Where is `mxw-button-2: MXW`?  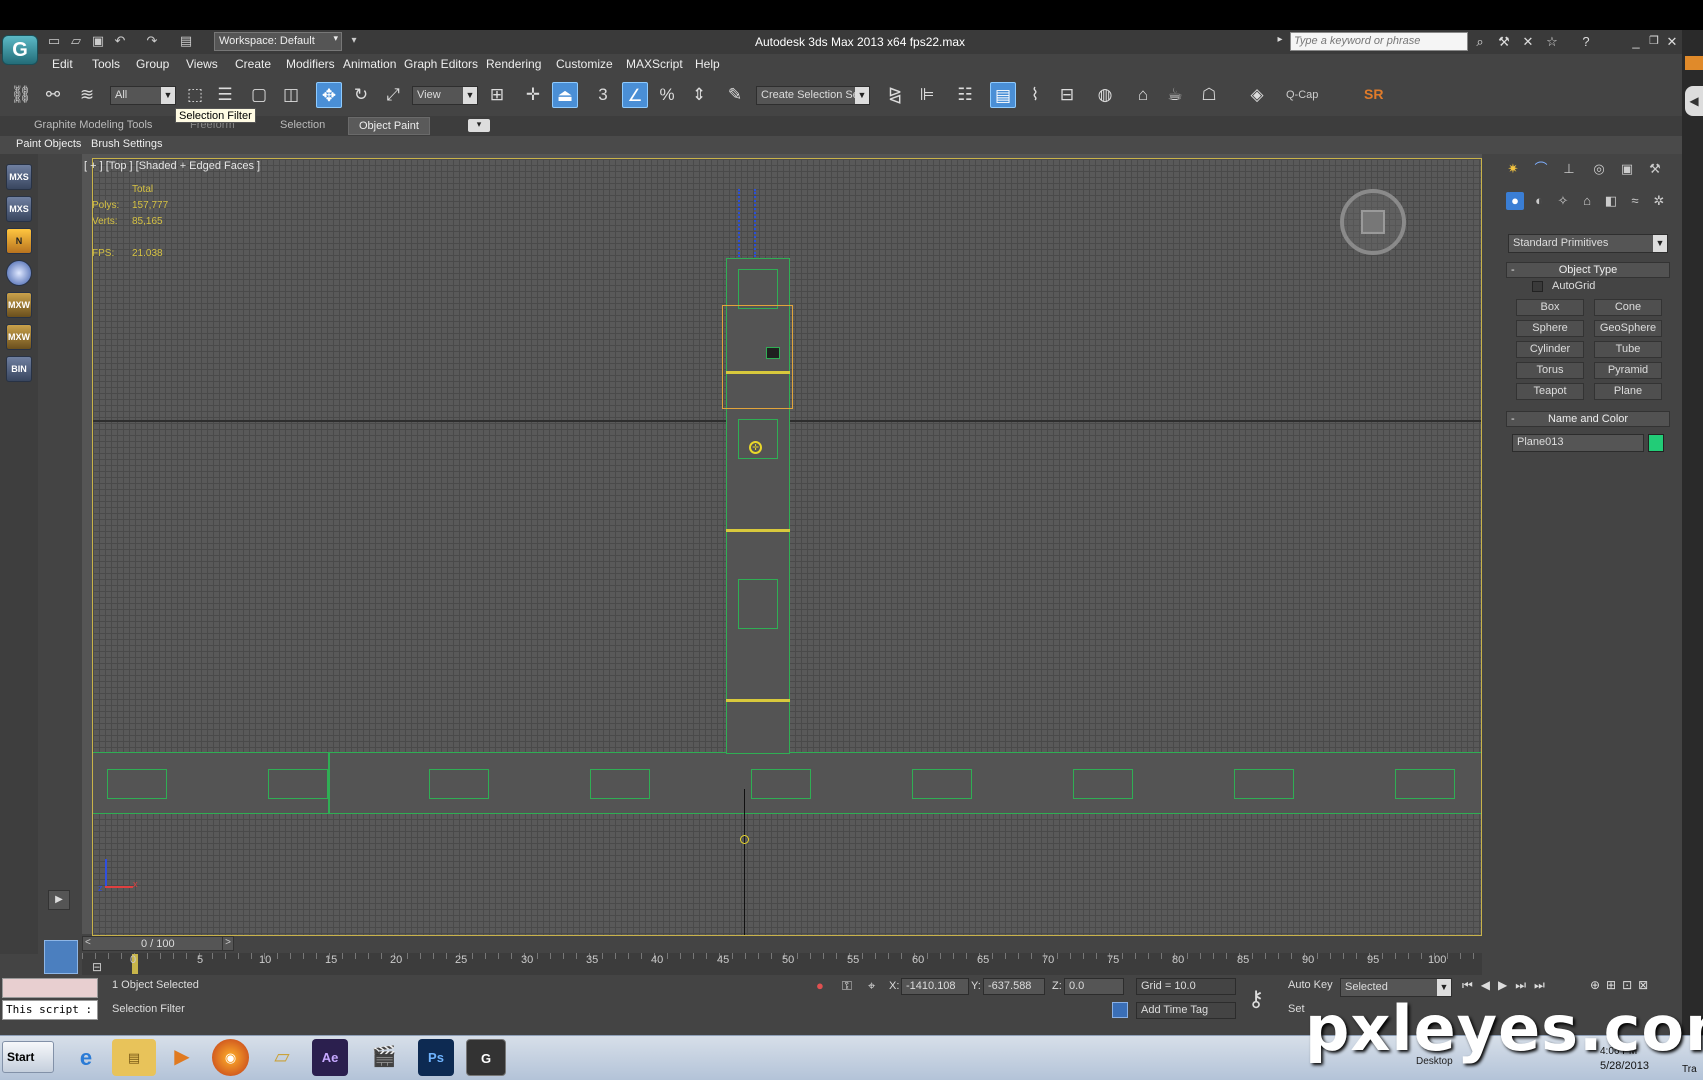
mxw-button-2: MXW is located at coordinates (19, 337).